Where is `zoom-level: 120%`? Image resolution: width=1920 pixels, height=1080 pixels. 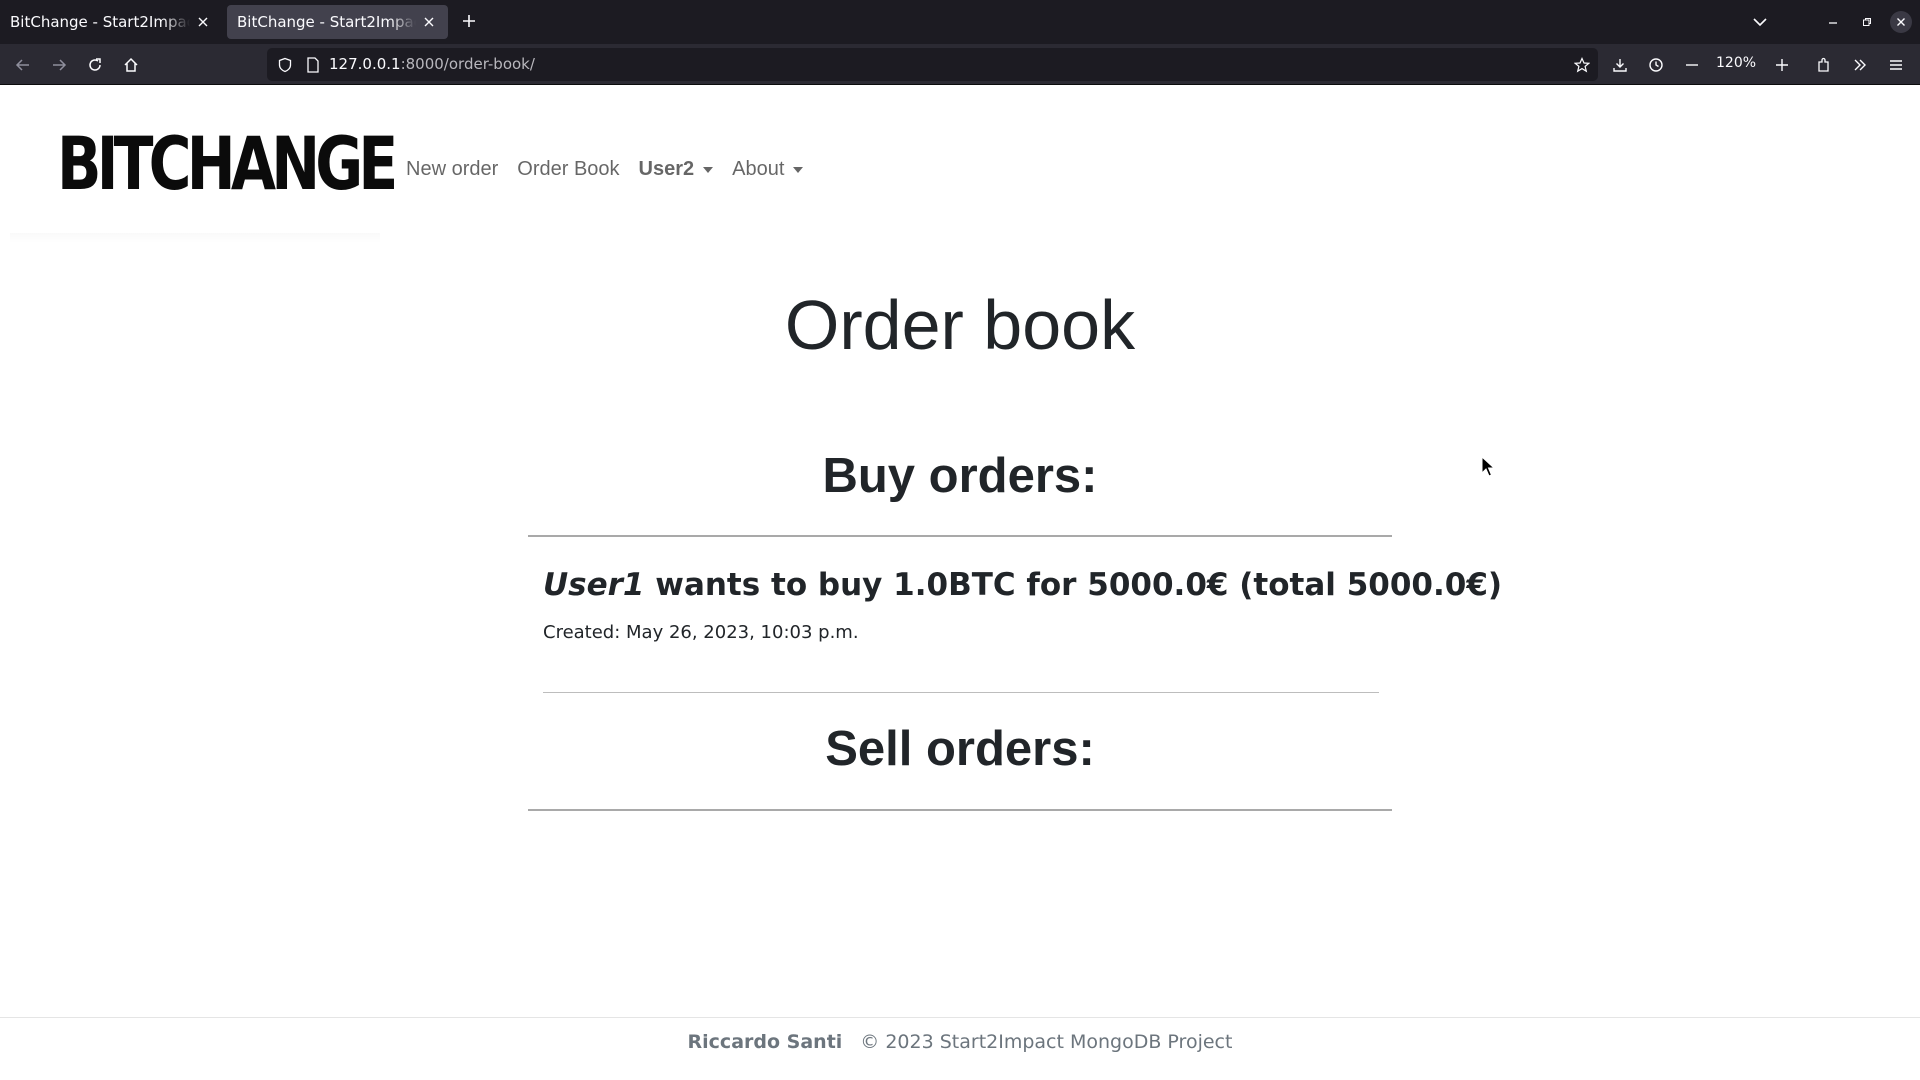 zoom-level: 120% is located at coordinates (1736, 63).